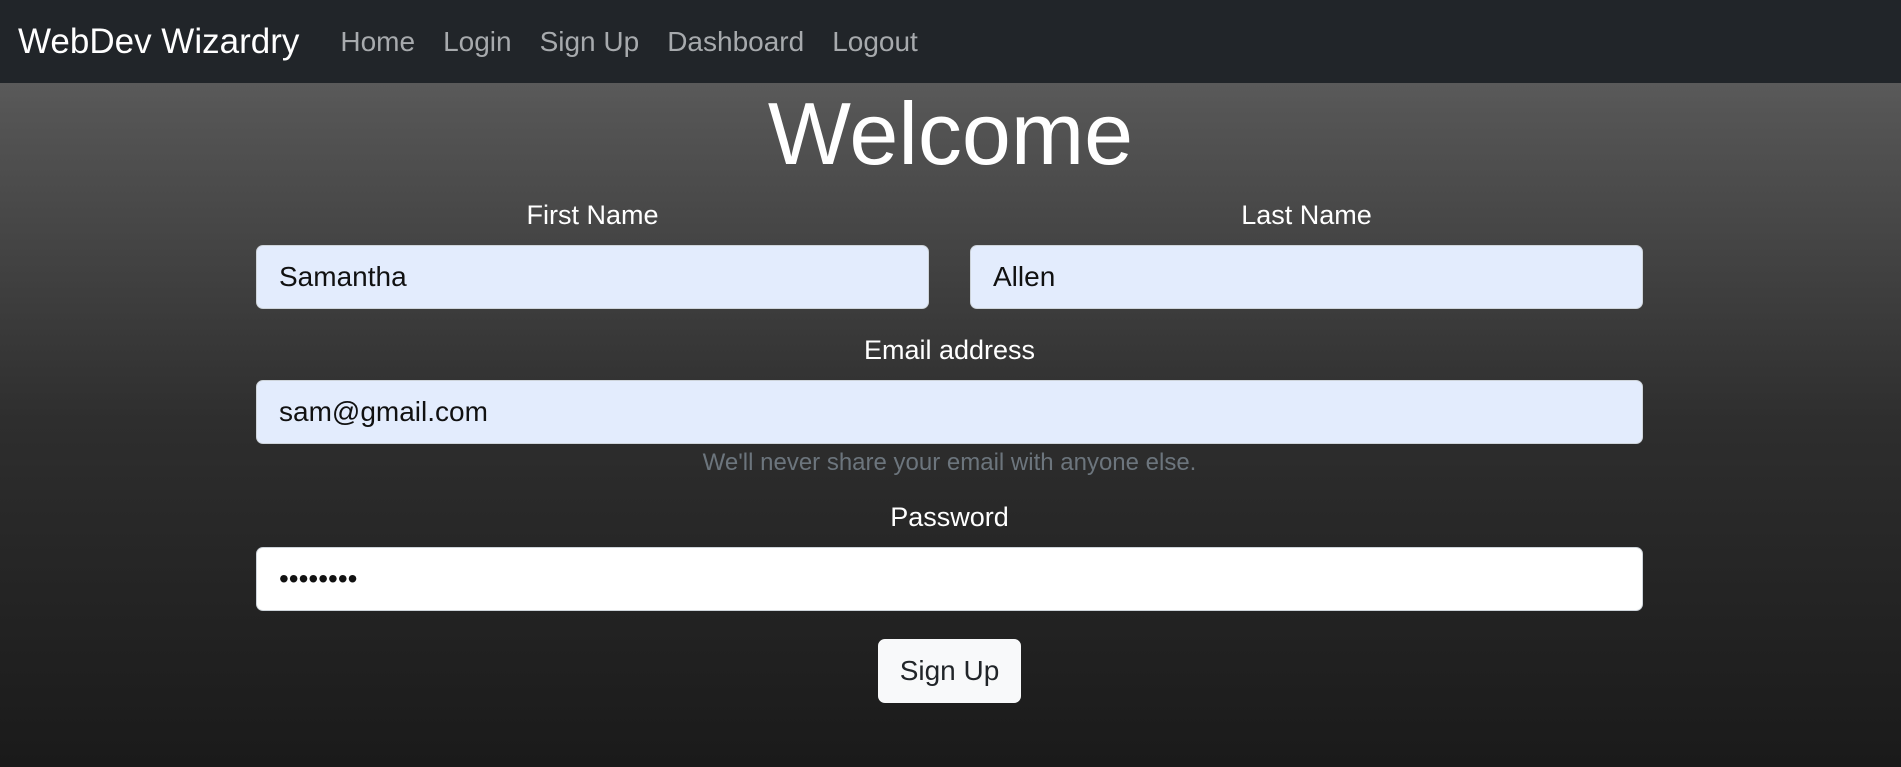 This screenshot has height=767, width=1901. I want to click on nav-link-home: Home, so click(377, 41).